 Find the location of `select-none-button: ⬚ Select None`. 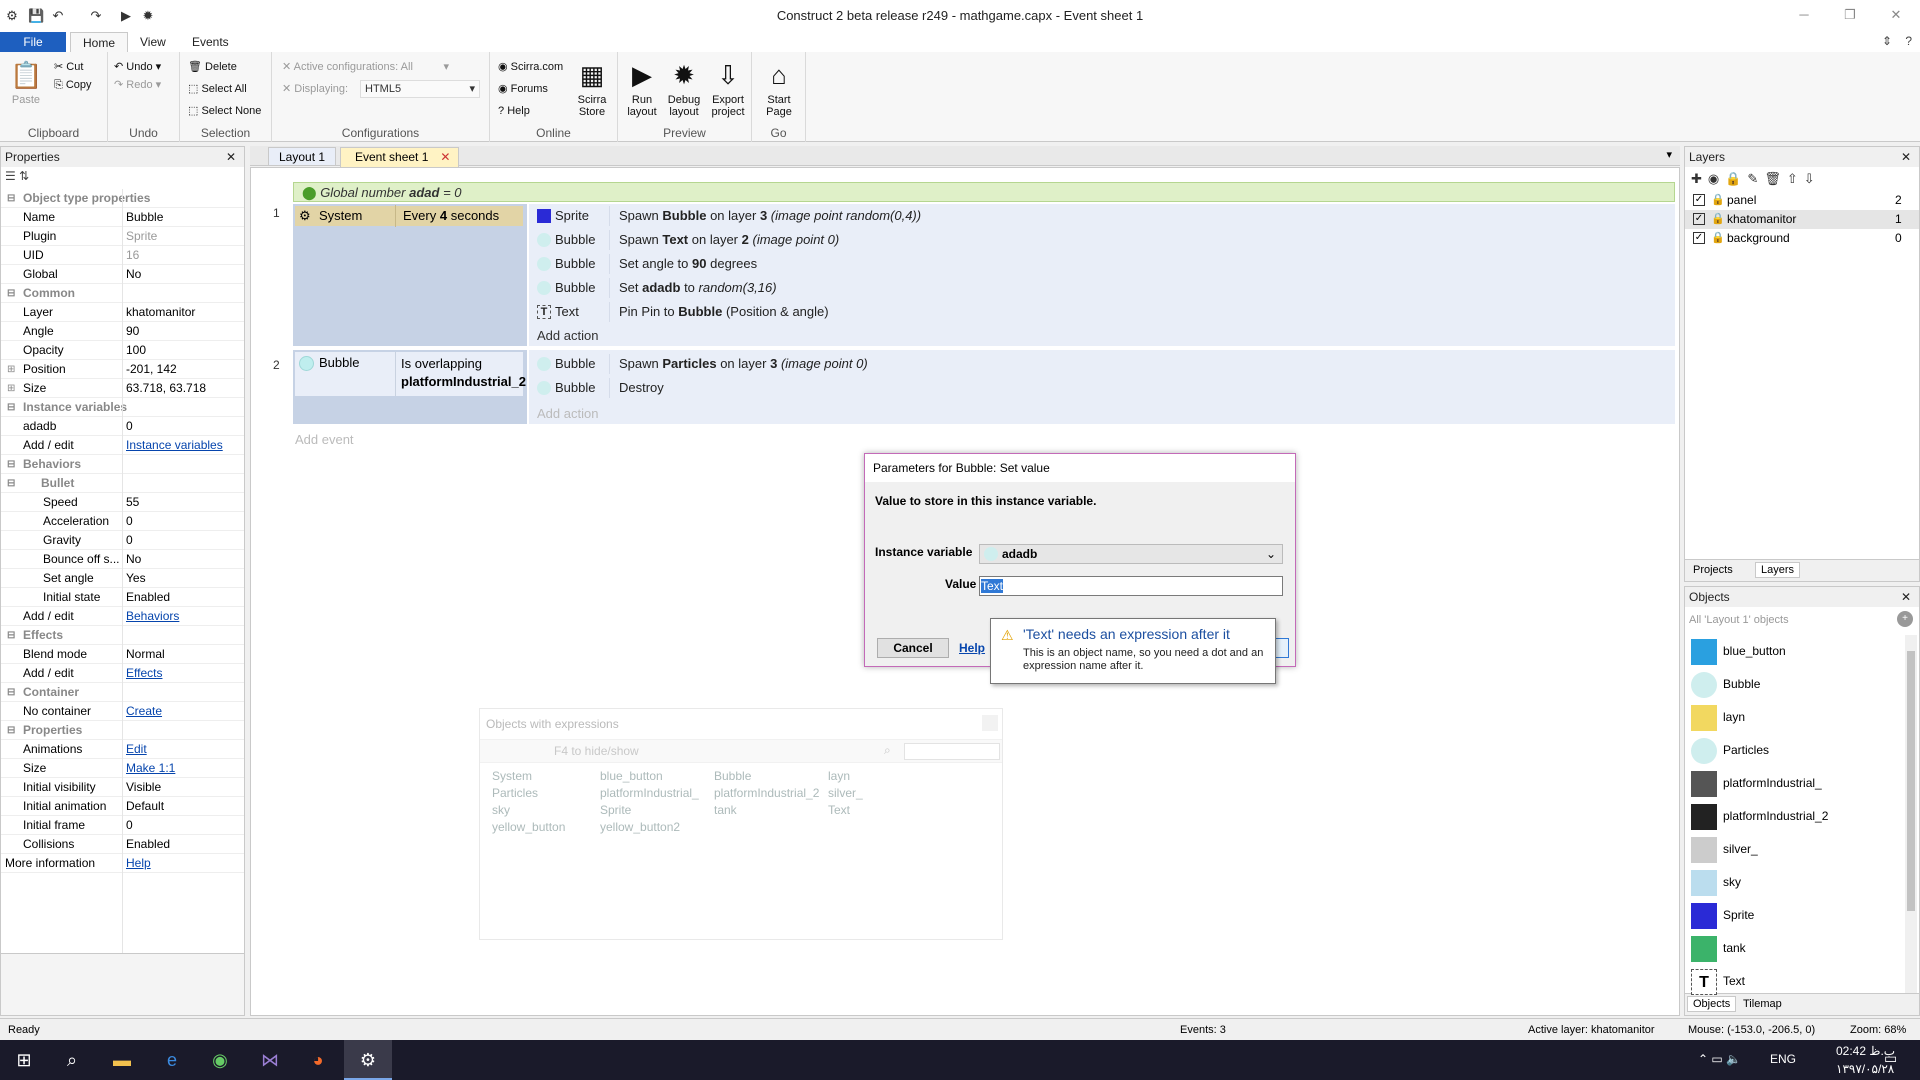

select-none-button: ⬚ Select None is located at coordinates (224, 111).